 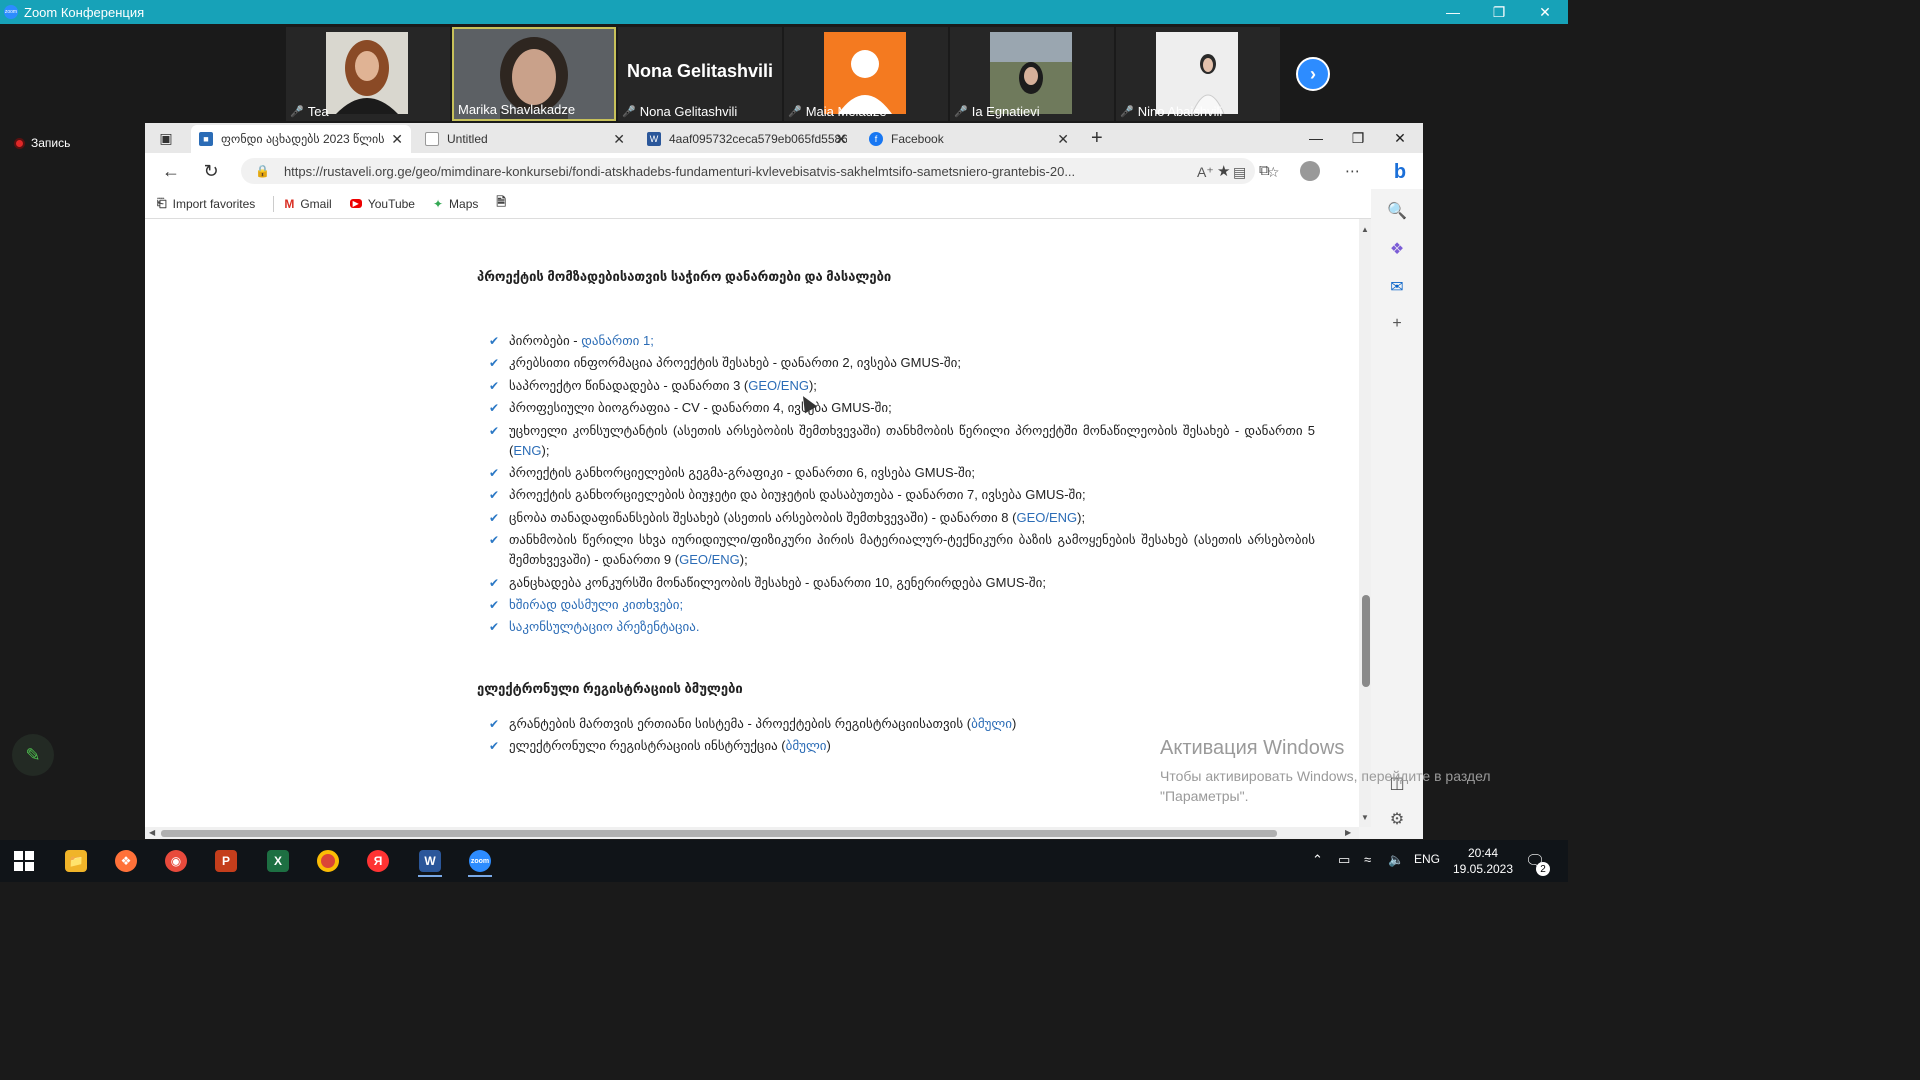 I want to click on document-link: ENG, so click(x=527, y=450).